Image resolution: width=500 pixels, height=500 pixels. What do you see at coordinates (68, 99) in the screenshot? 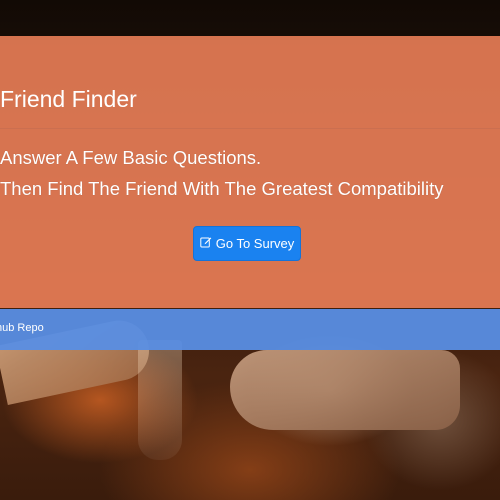
I see `page-title: Friend Finder` at bounding box center [68, 99].